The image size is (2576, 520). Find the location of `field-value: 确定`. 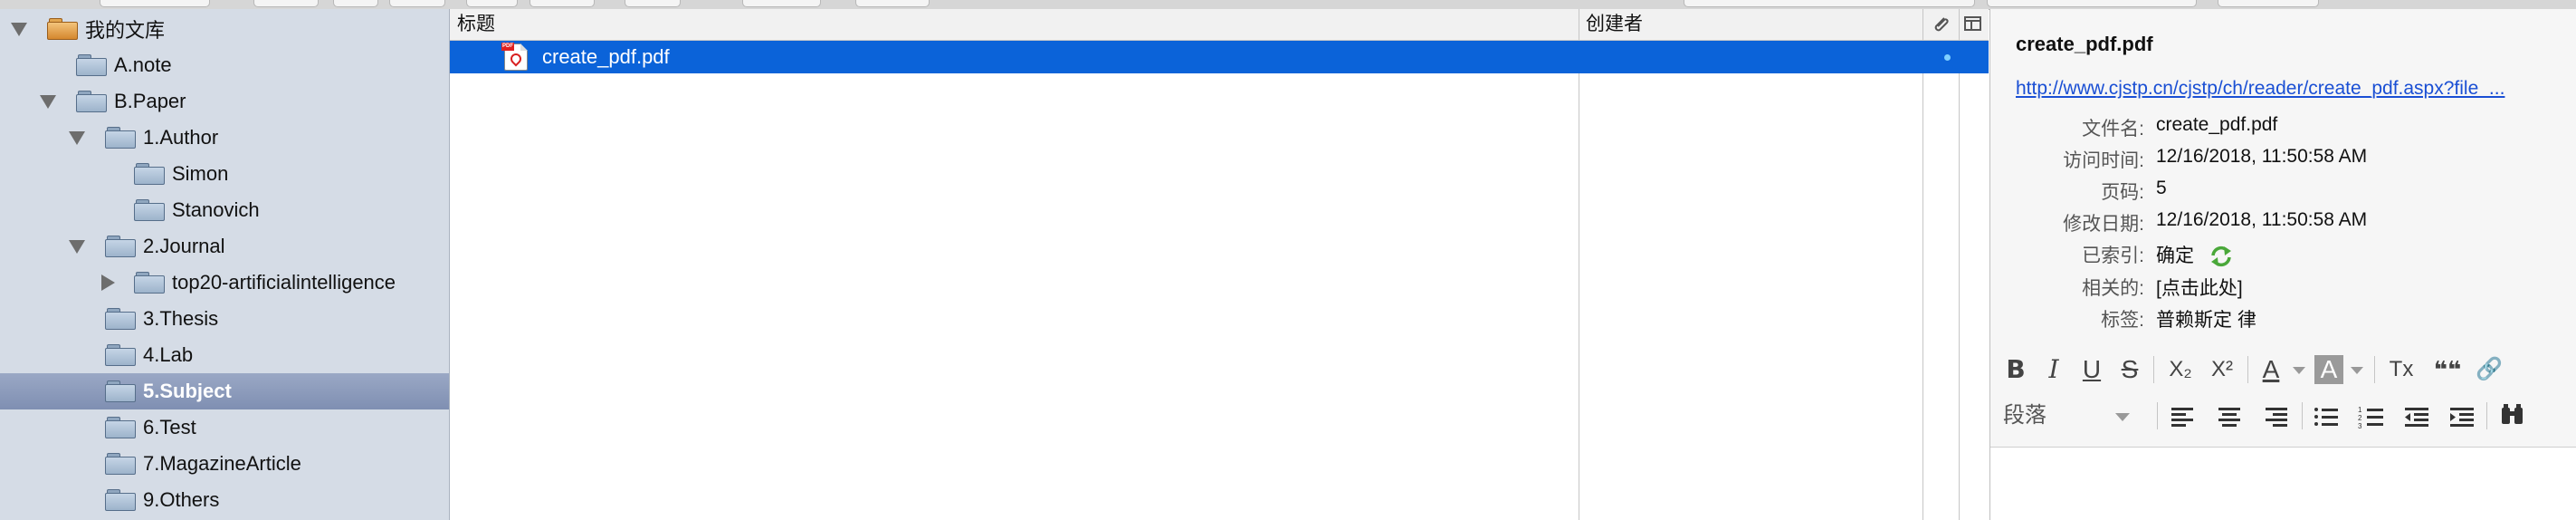

field-value: 确定 is located at coordinates (2175, 256).